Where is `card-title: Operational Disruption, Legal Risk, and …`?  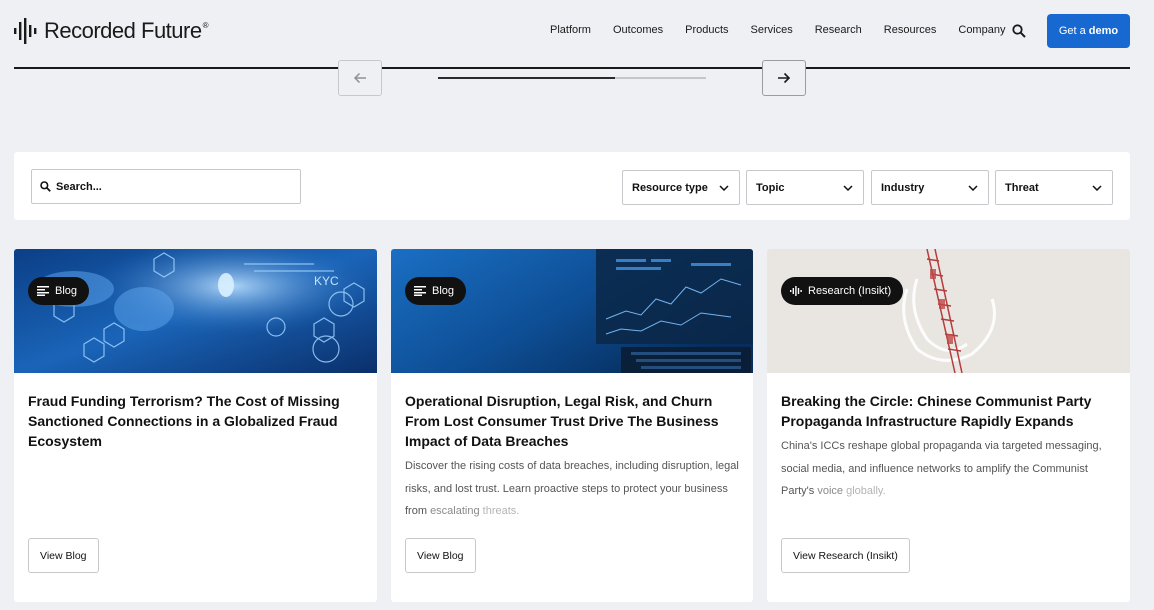 card-title: Operational Disruption, Legal Risk, and … is located at coordinates (572, 421).